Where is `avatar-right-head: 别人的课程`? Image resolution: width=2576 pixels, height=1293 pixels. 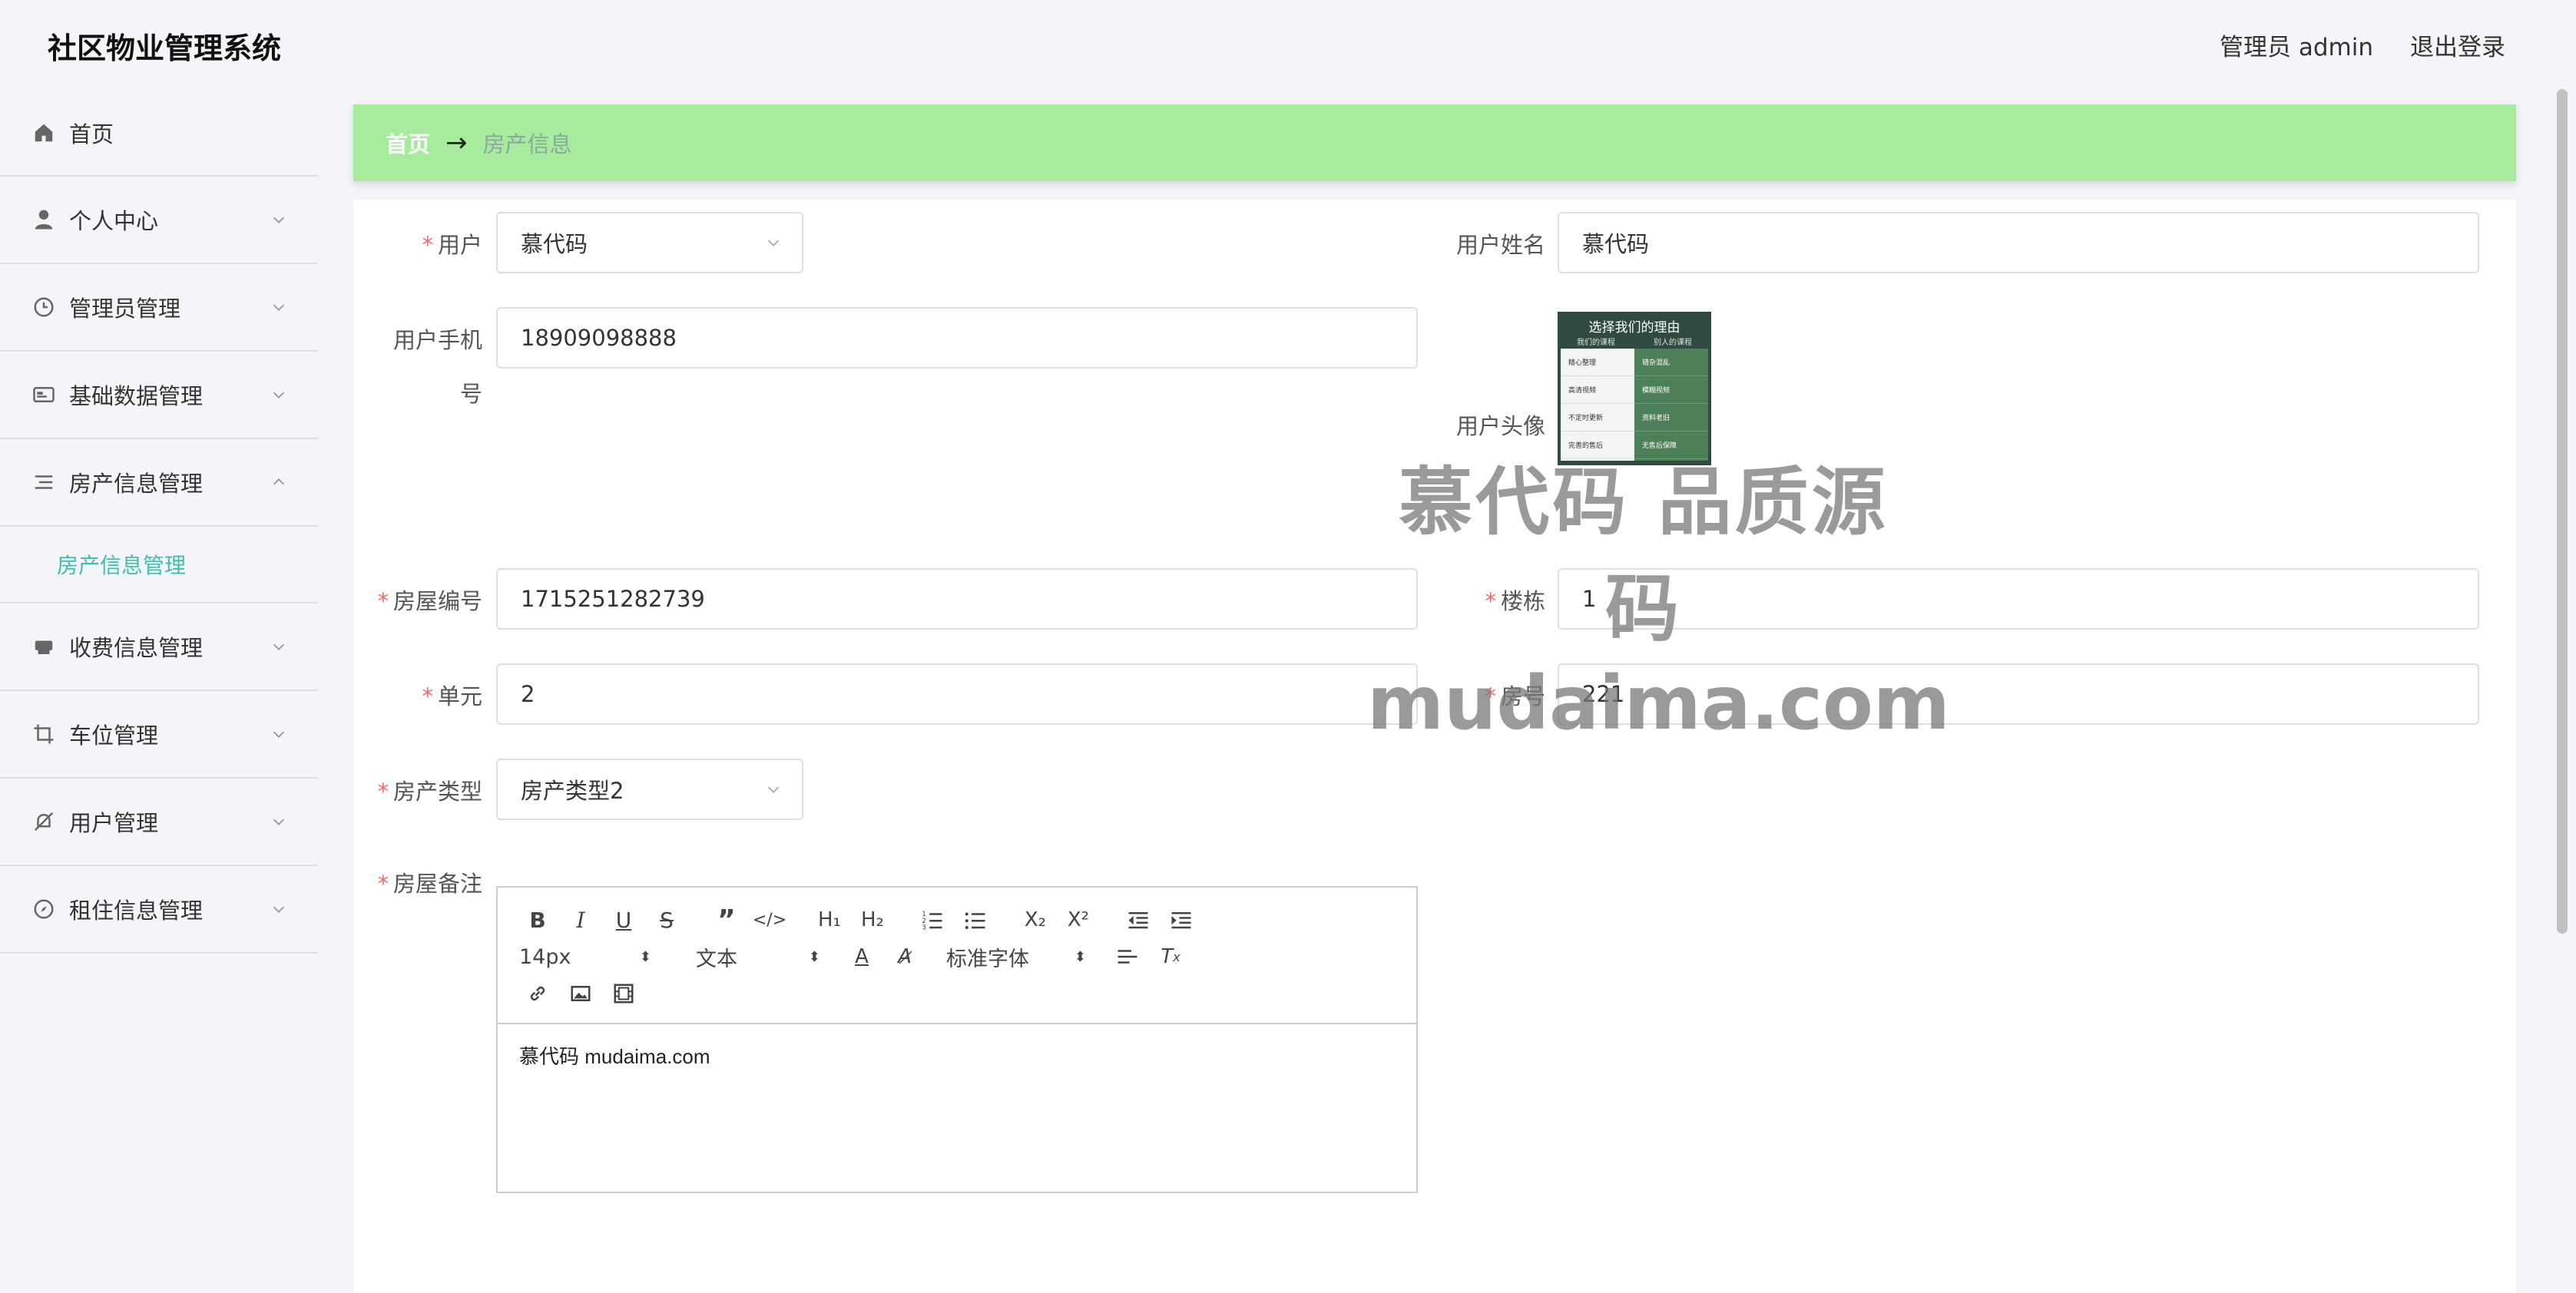 avatar-right-head: 别人的课程 is located at coordinates (1673, 342).